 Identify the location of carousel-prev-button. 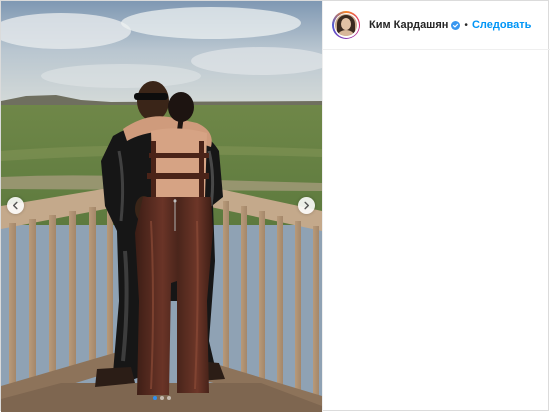
(15, 205).